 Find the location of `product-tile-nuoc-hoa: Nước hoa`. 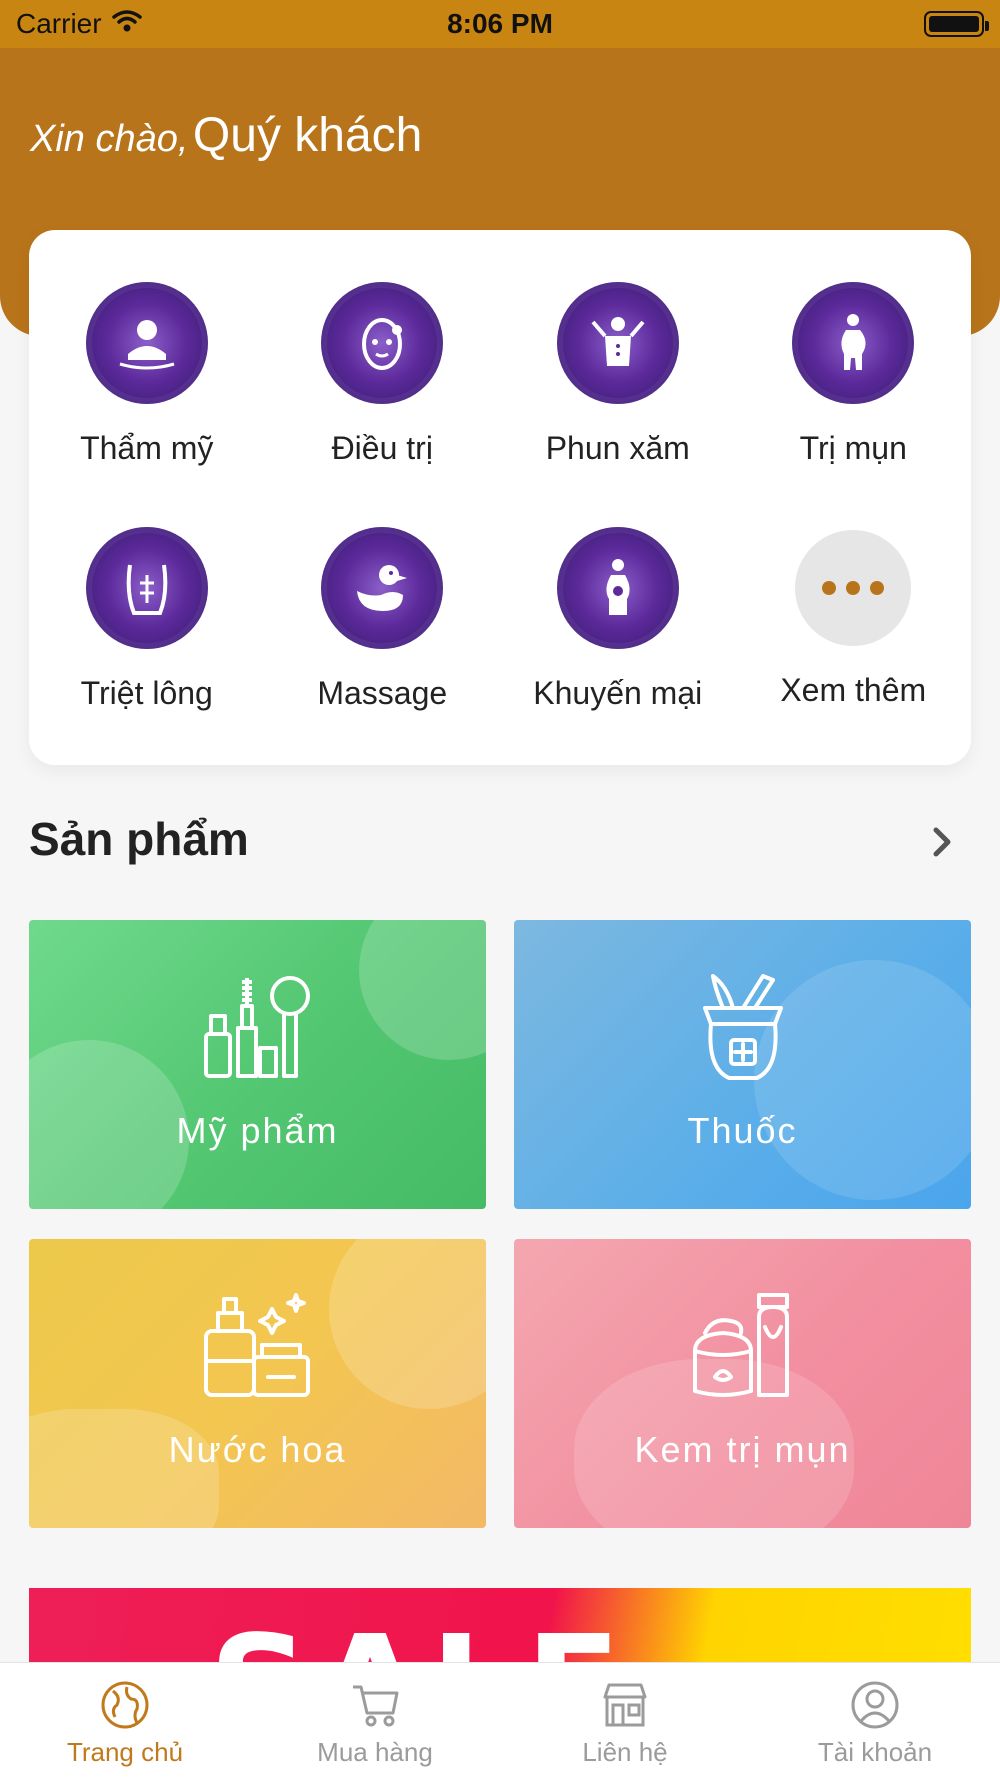

product-tile-nuoc-hoa: Nước hoa is located at coordinates (257, 1383).